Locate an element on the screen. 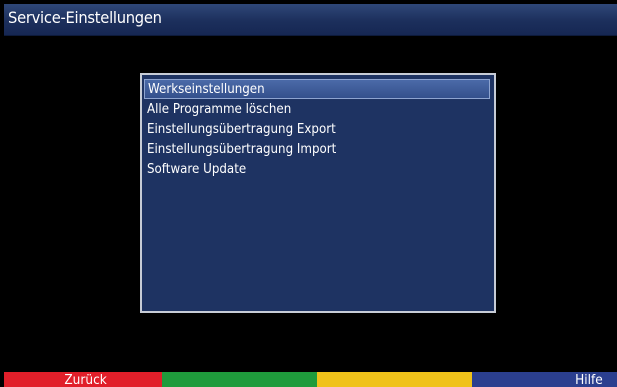 The image size is (617, 387). menu-item-label: Software Update is located at coordinates (197, 169).